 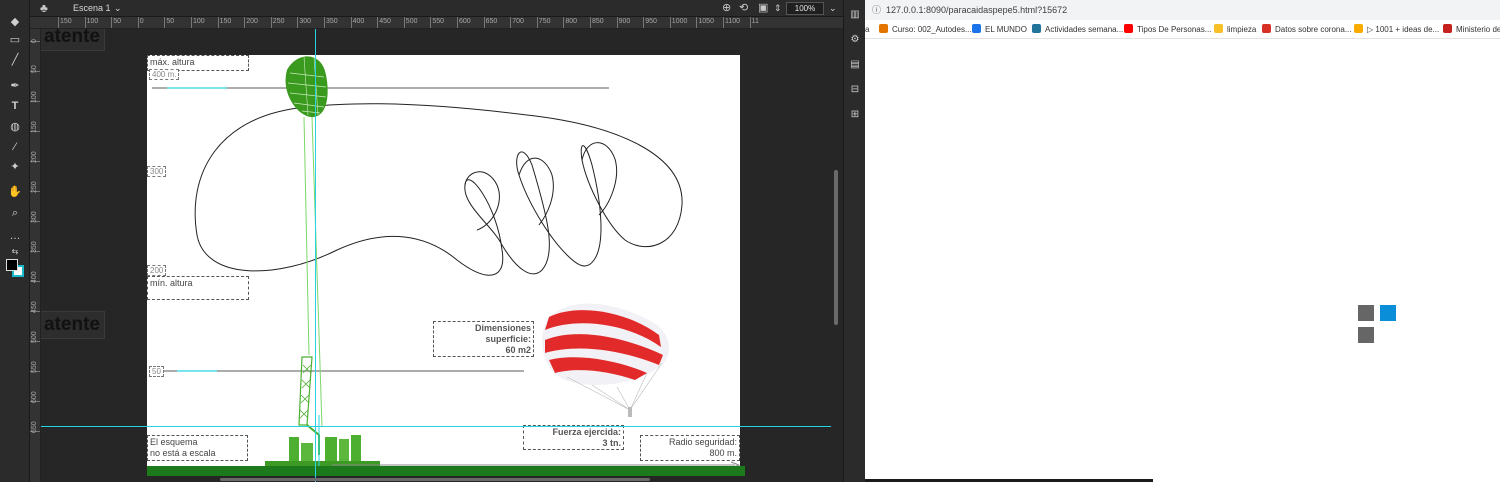 I want to click on fit-icon: ⇕, so click(x=778, y=8).